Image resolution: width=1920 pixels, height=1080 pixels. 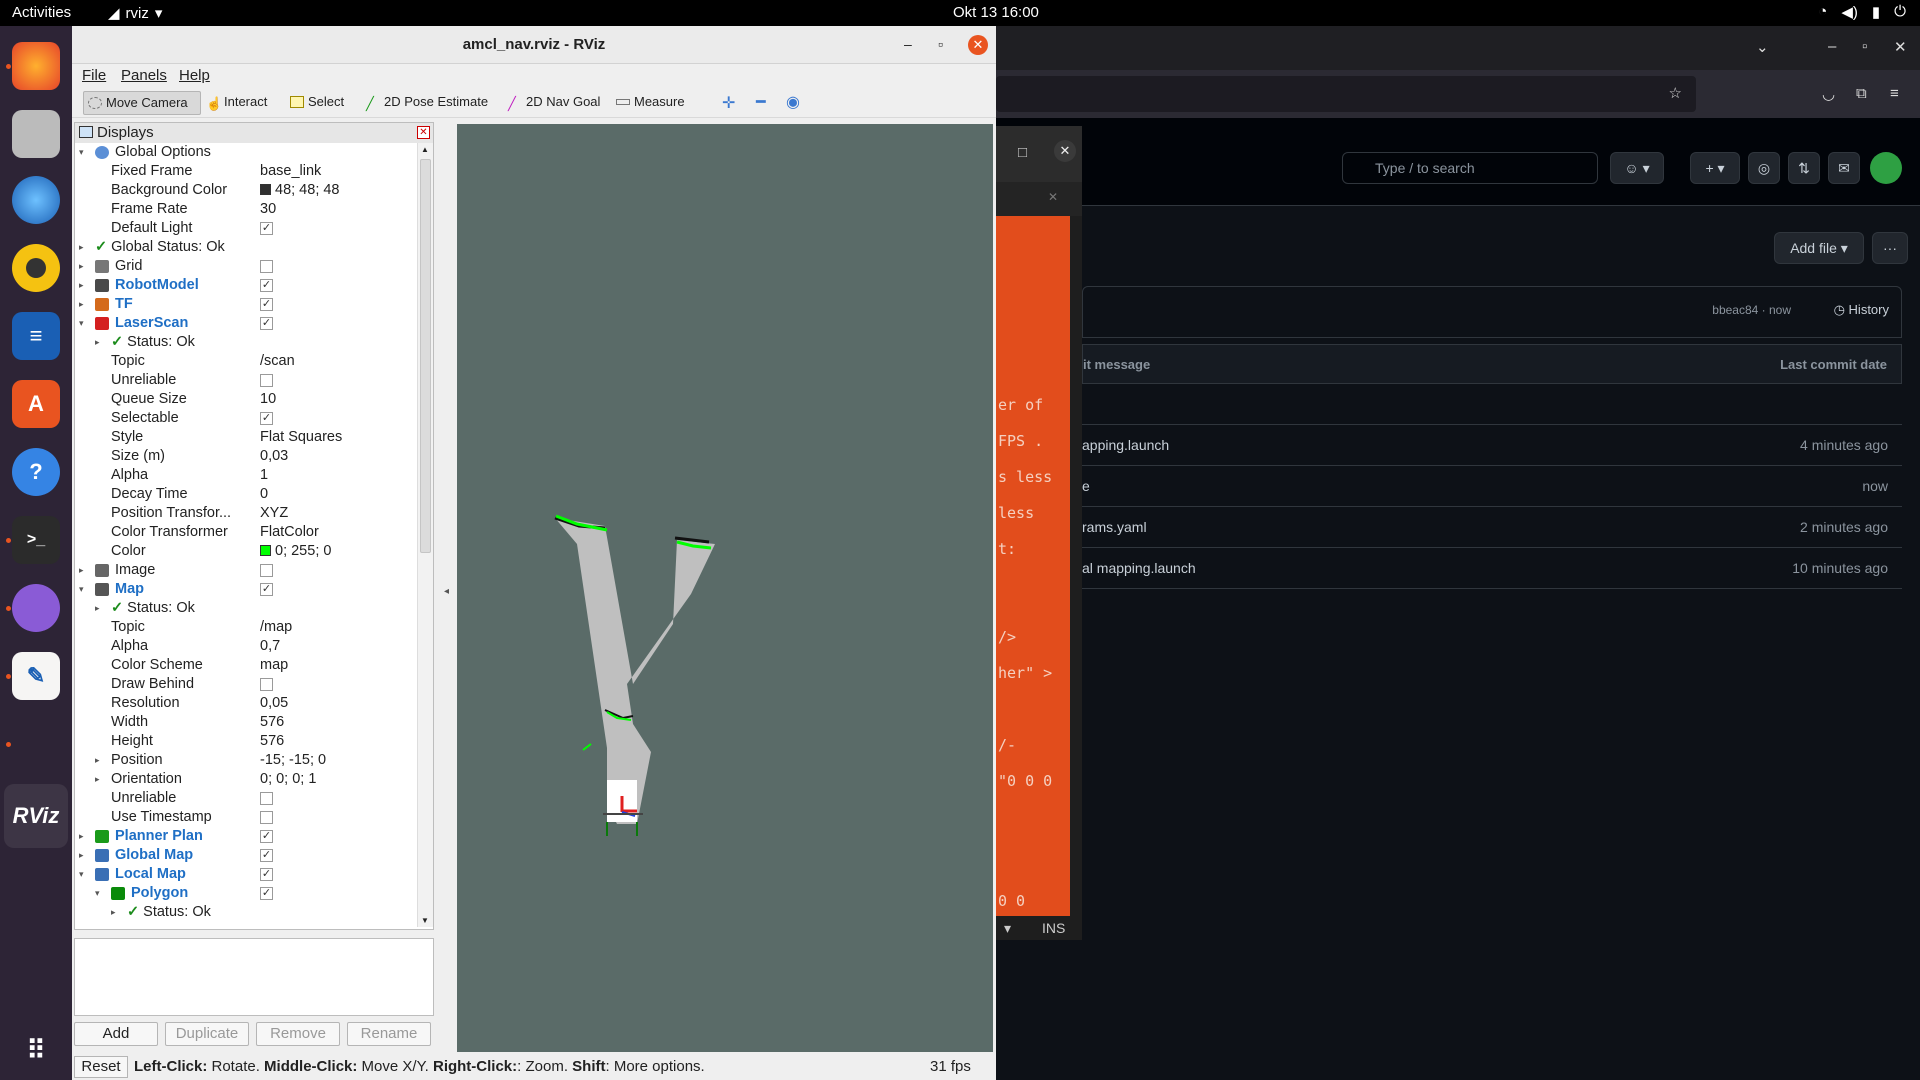 What do you see at coordinates (268, 209) in the screenshot?
I see `property-value: 30` at bounding box center [268, 209].